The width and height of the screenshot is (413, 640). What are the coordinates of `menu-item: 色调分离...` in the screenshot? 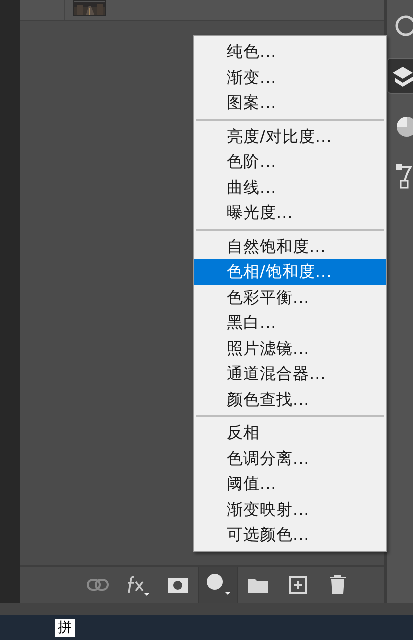 It's located at (290, 458).